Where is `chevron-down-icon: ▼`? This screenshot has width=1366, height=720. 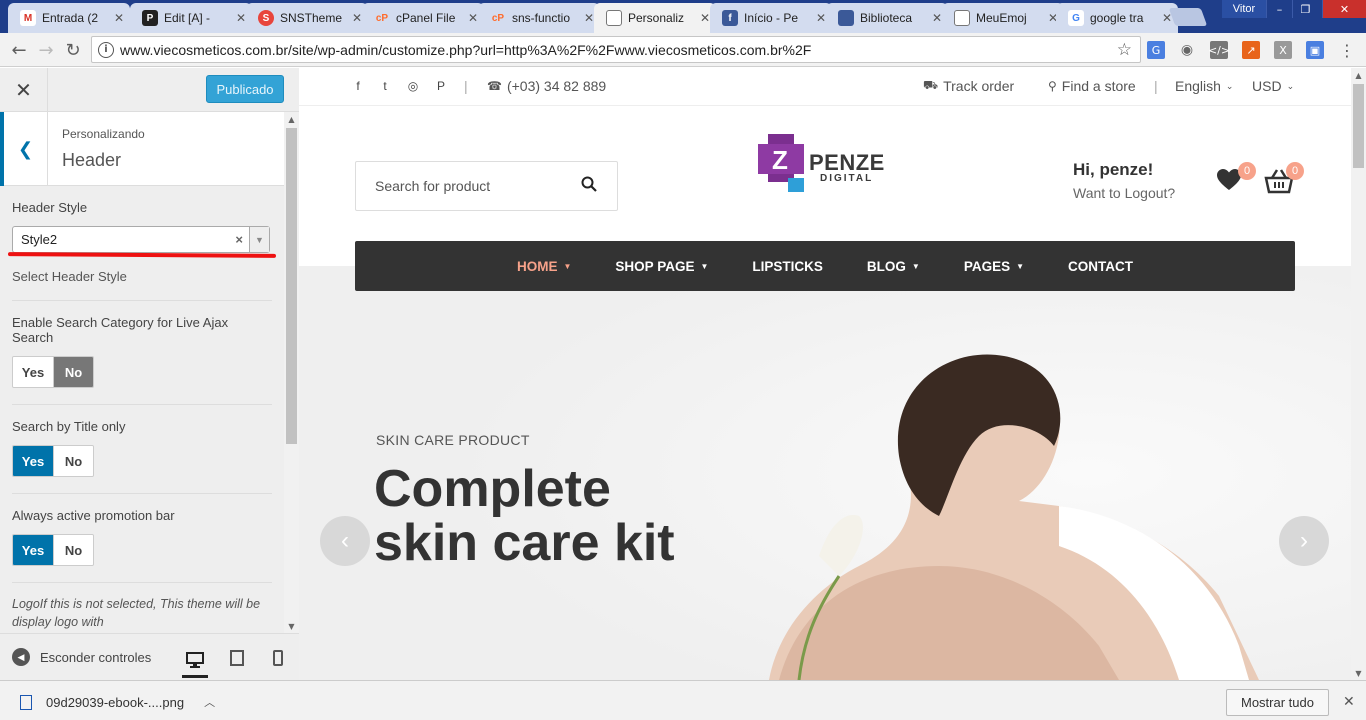
chevron-down-icon: ▼ is located at coordinates (259, 239).